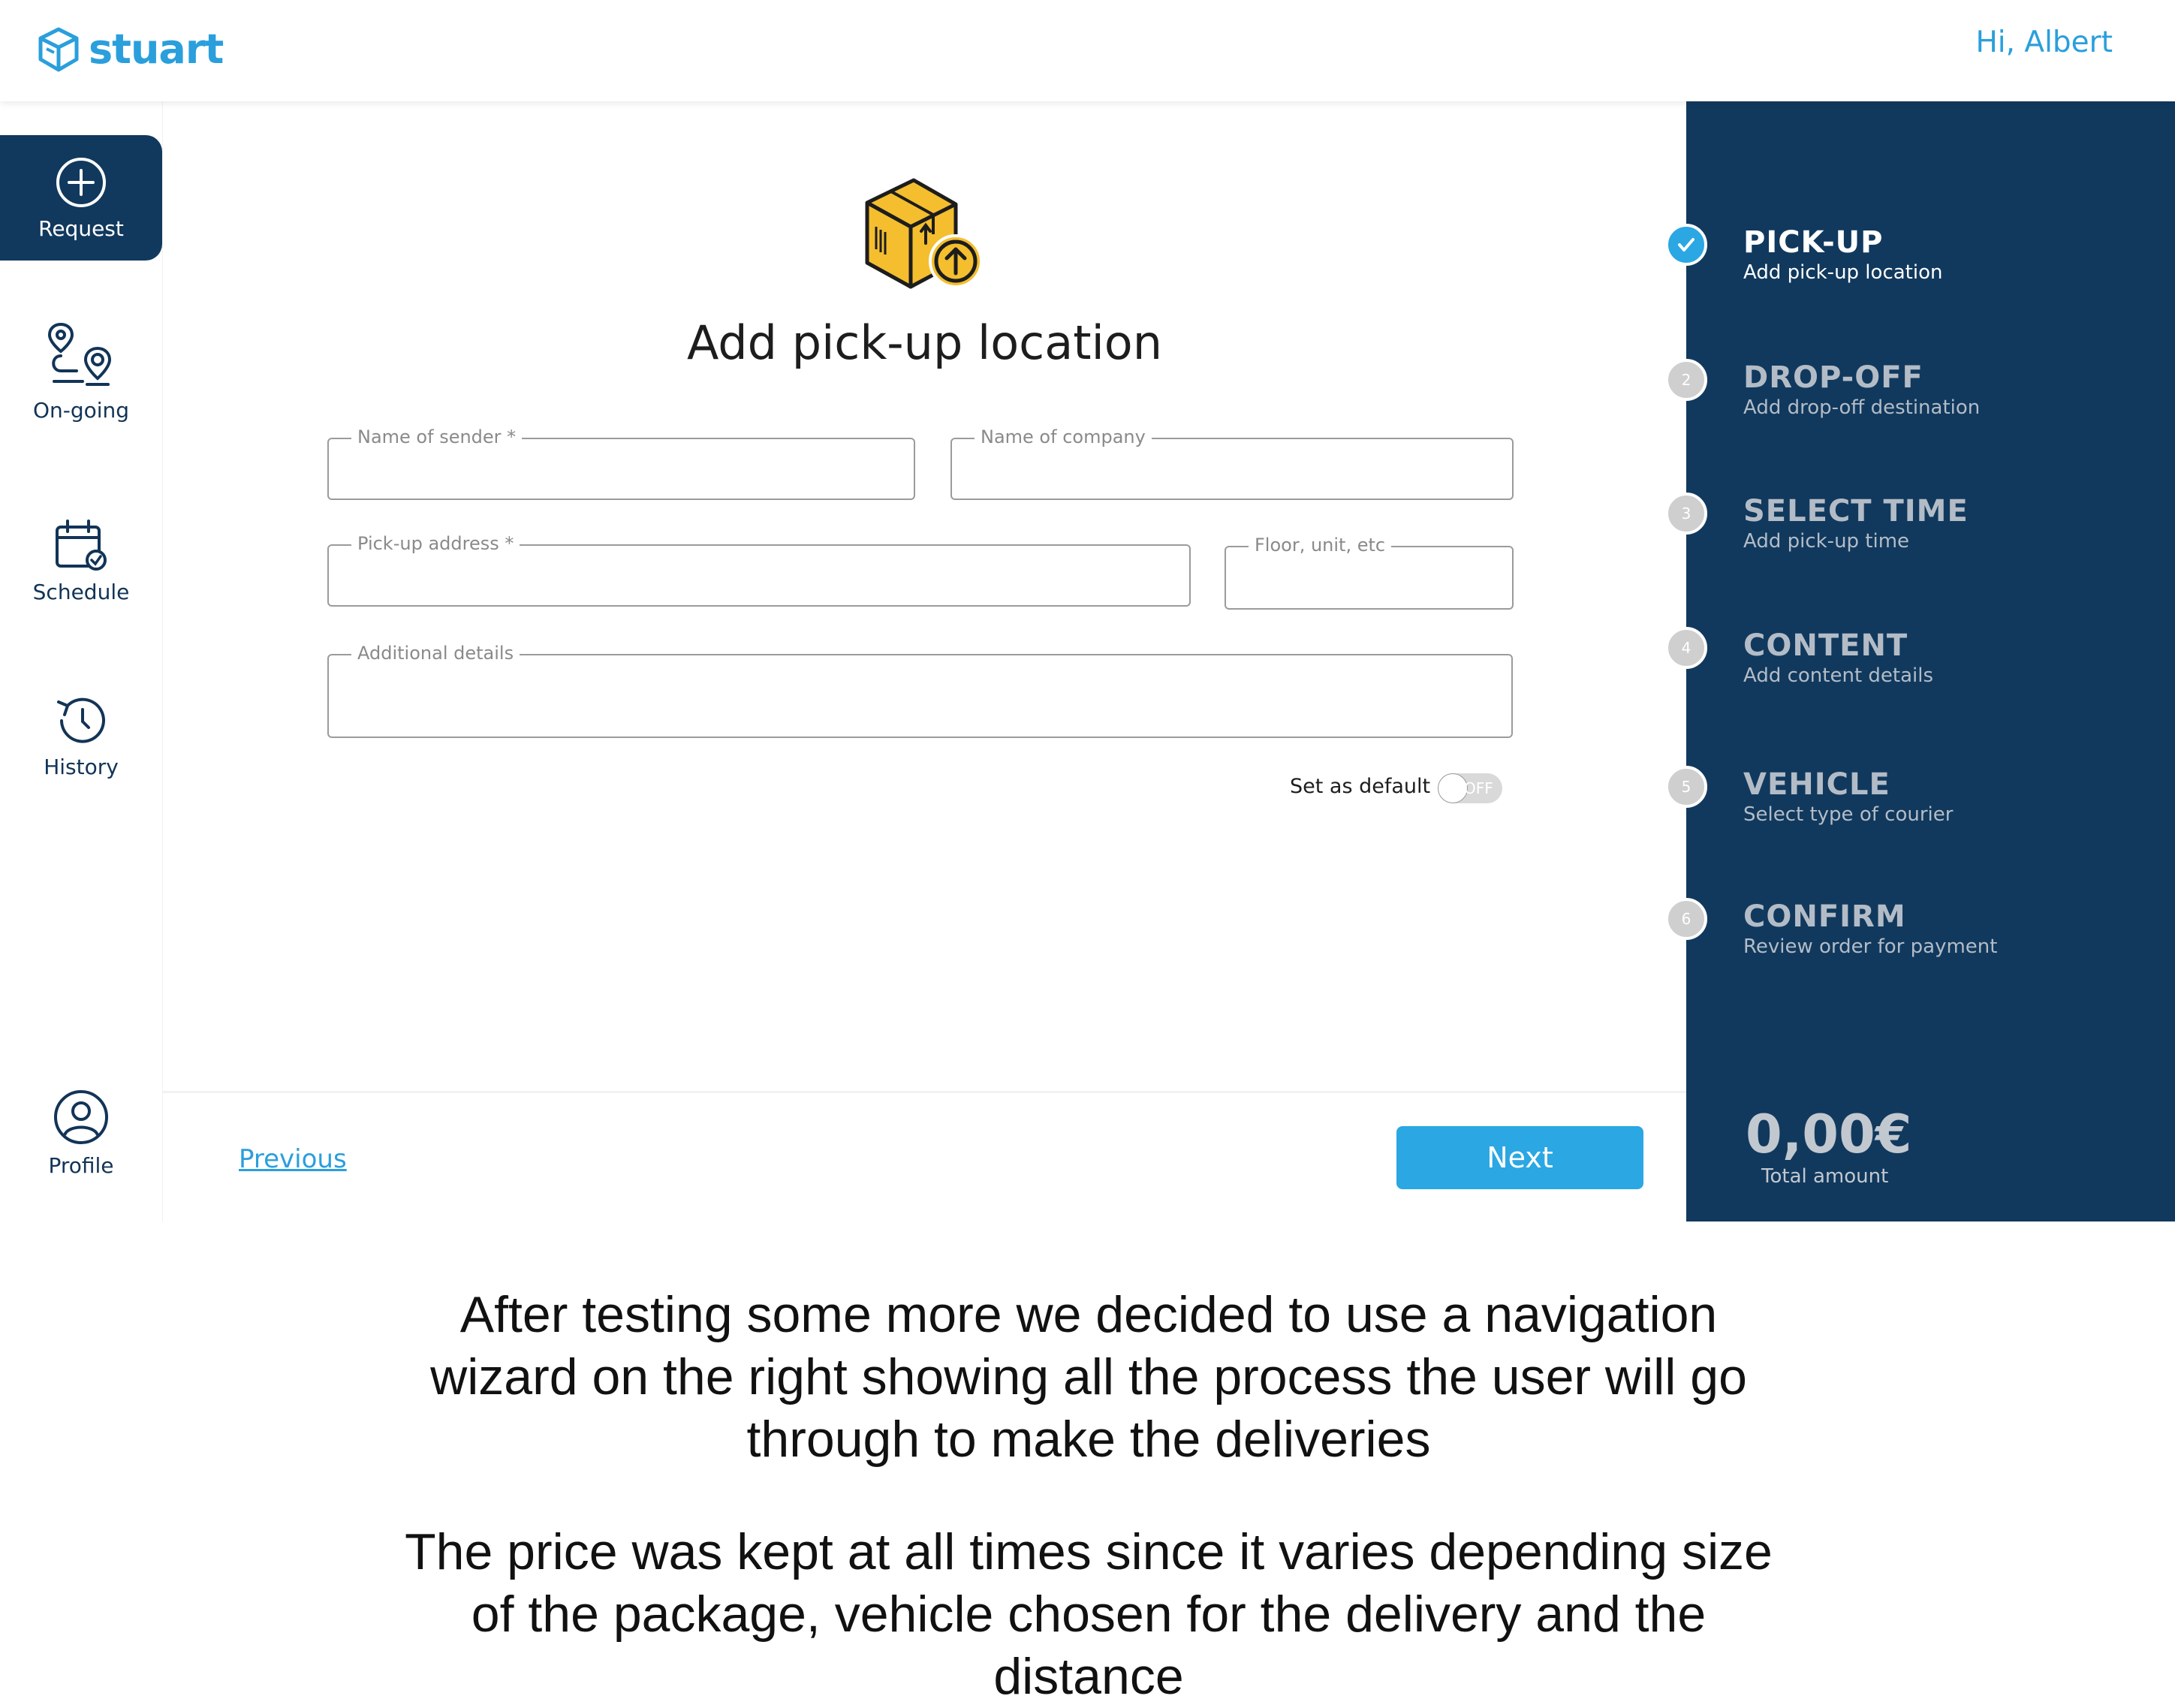 The image size is (2175, 1708). I want to click on step-number: 5, so click(1686, 787).